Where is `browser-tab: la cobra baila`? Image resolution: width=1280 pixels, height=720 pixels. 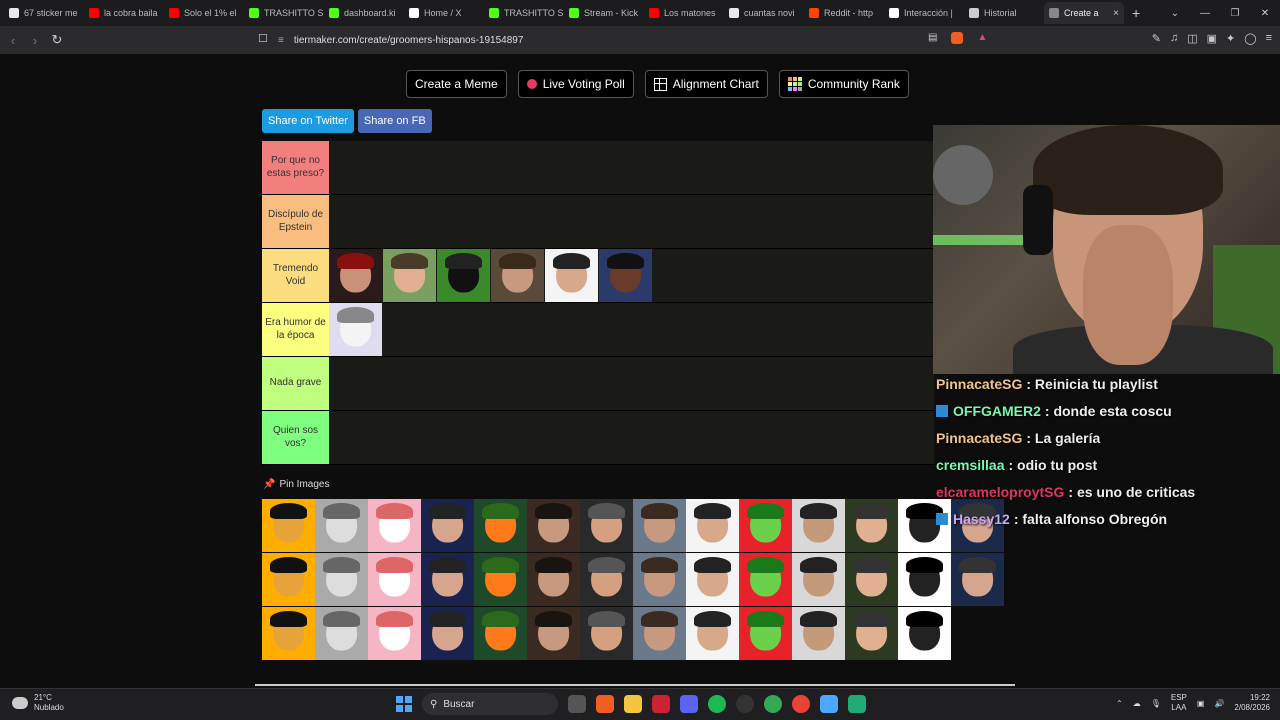 browser-tab: la cobra baila is located at coordinates (124, 13).